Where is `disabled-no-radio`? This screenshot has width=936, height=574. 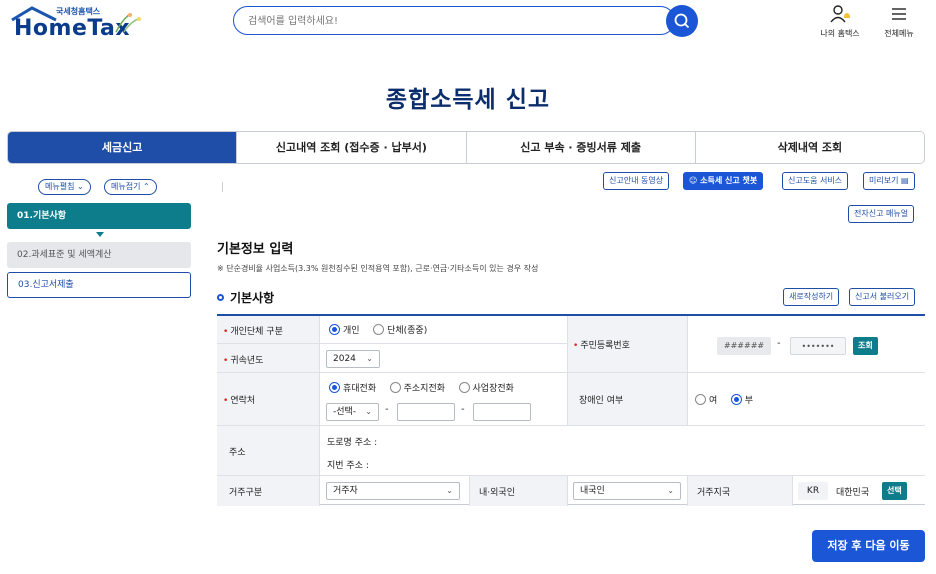 disabled-no-radio is located at coordinates (736, 399).